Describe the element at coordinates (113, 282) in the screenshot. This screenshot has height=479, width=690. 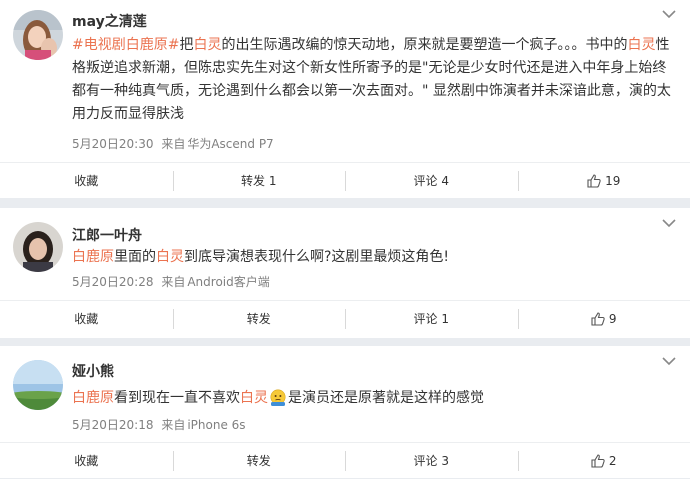
I see `post-time: 5月20日20:28` at that location.